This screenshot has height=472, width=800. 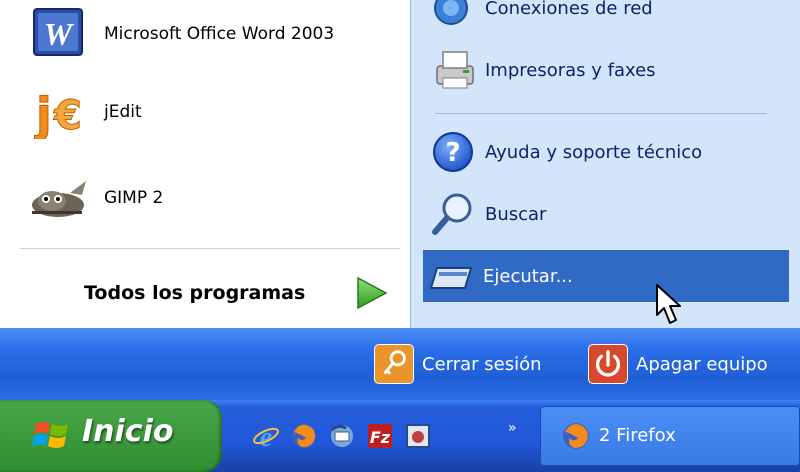 What do you see at coordinates (195, 293) in the screenshot?
I see `all-programs-label: Todos los programas` at bounding box center [195, 293].